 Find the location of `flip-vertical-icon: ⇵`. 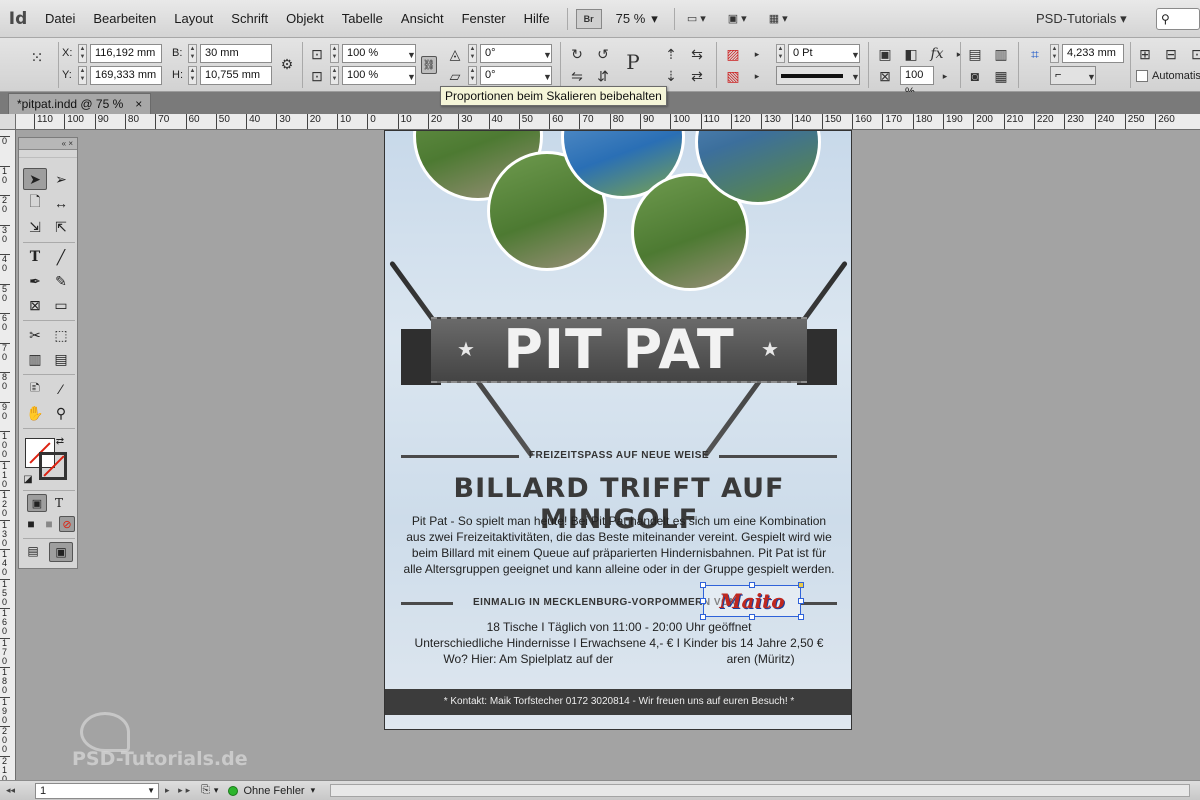

flip-vertical-icon: ⇵ is located at coordinates (603, 76).